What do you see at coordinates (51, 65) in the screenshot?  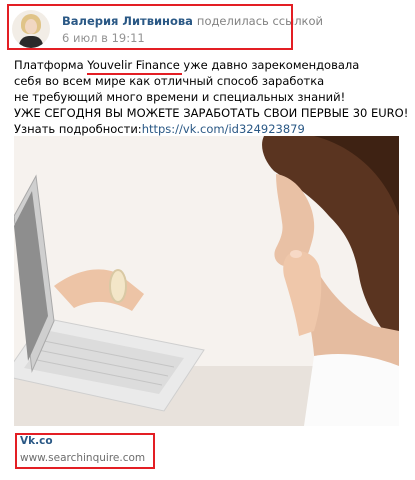 I see `post-text-line-1-prefix: Платформа` at bounding box center [51, 65].